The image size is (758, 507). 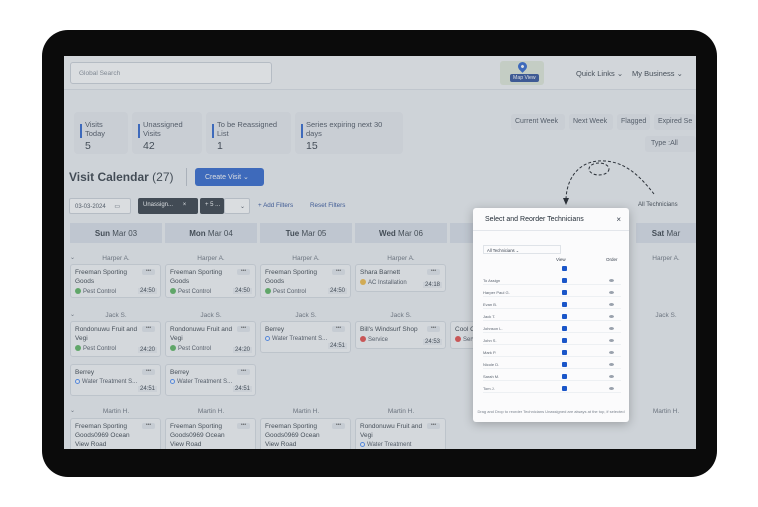 I want to click on select-all-checkbox, so click(x=564, y=268).